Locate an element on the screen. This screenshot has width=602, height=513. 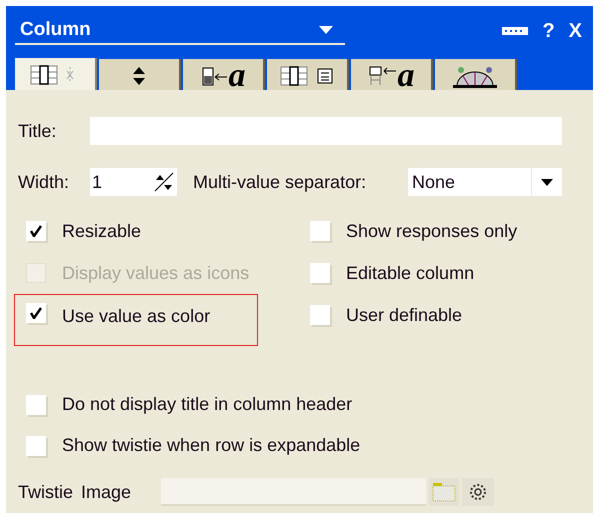
gear-icon is located at coordinates (478, 492).